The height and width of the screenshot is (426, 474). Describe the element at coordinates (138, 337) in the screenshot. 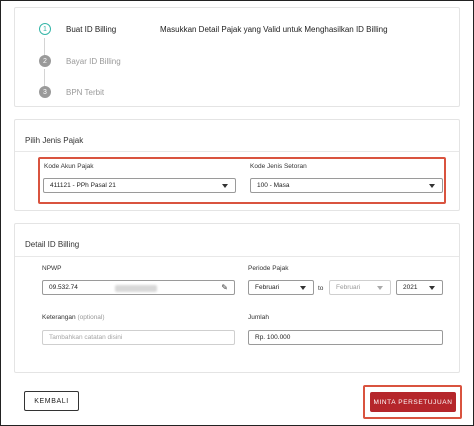

I see `keterangan-field: Tambahkan catatan disini` at that location.